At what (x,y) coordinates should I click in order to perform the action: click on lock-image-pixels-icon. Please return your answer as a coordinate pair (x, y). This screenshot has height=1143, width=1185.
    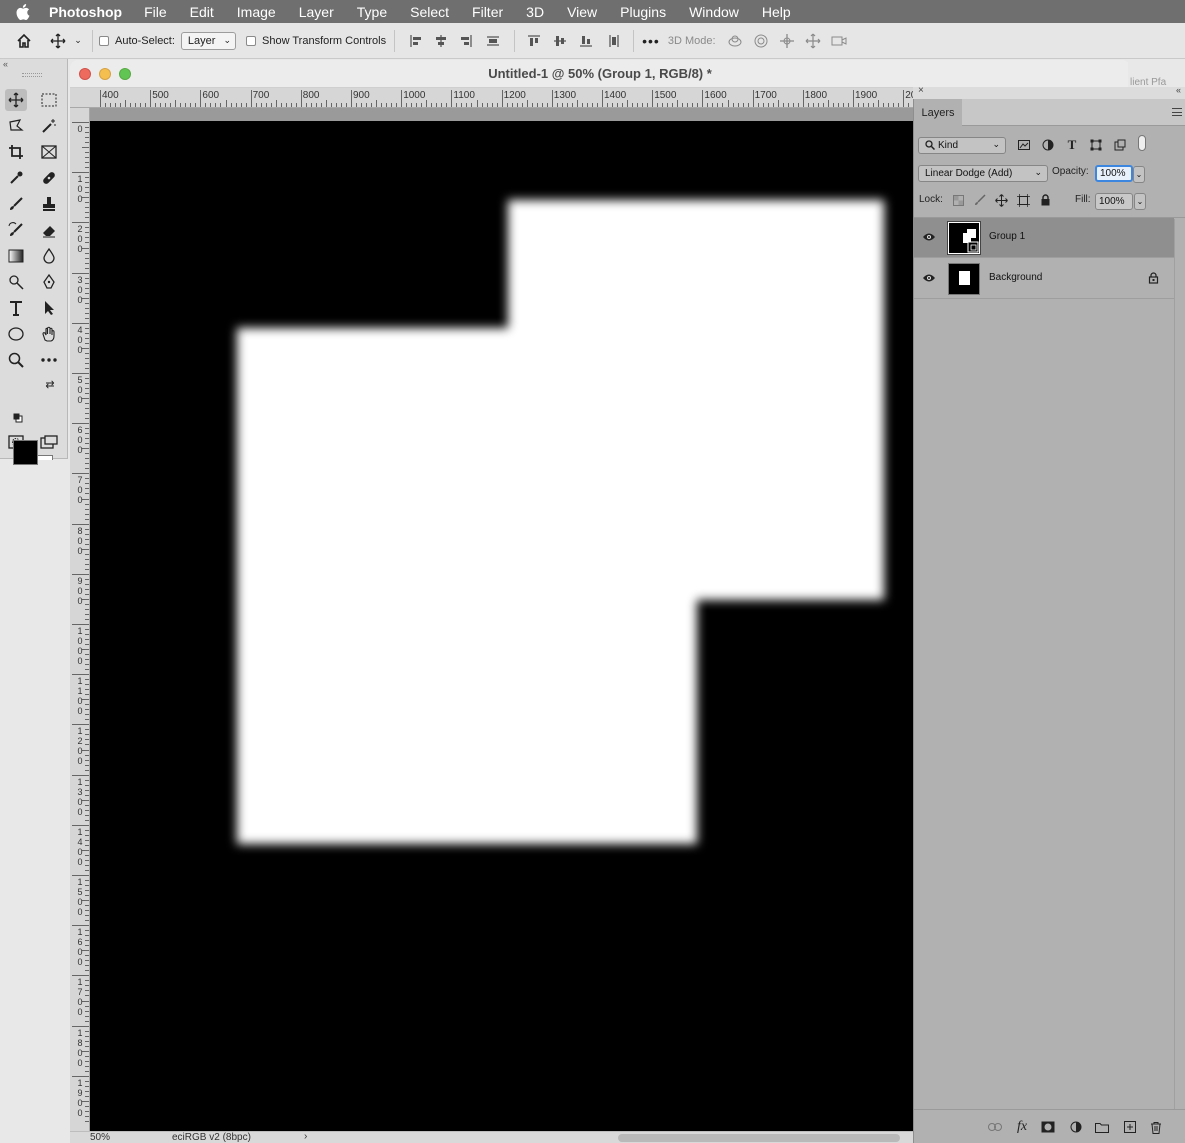
    Looking at the image, I should click on (980, 200).